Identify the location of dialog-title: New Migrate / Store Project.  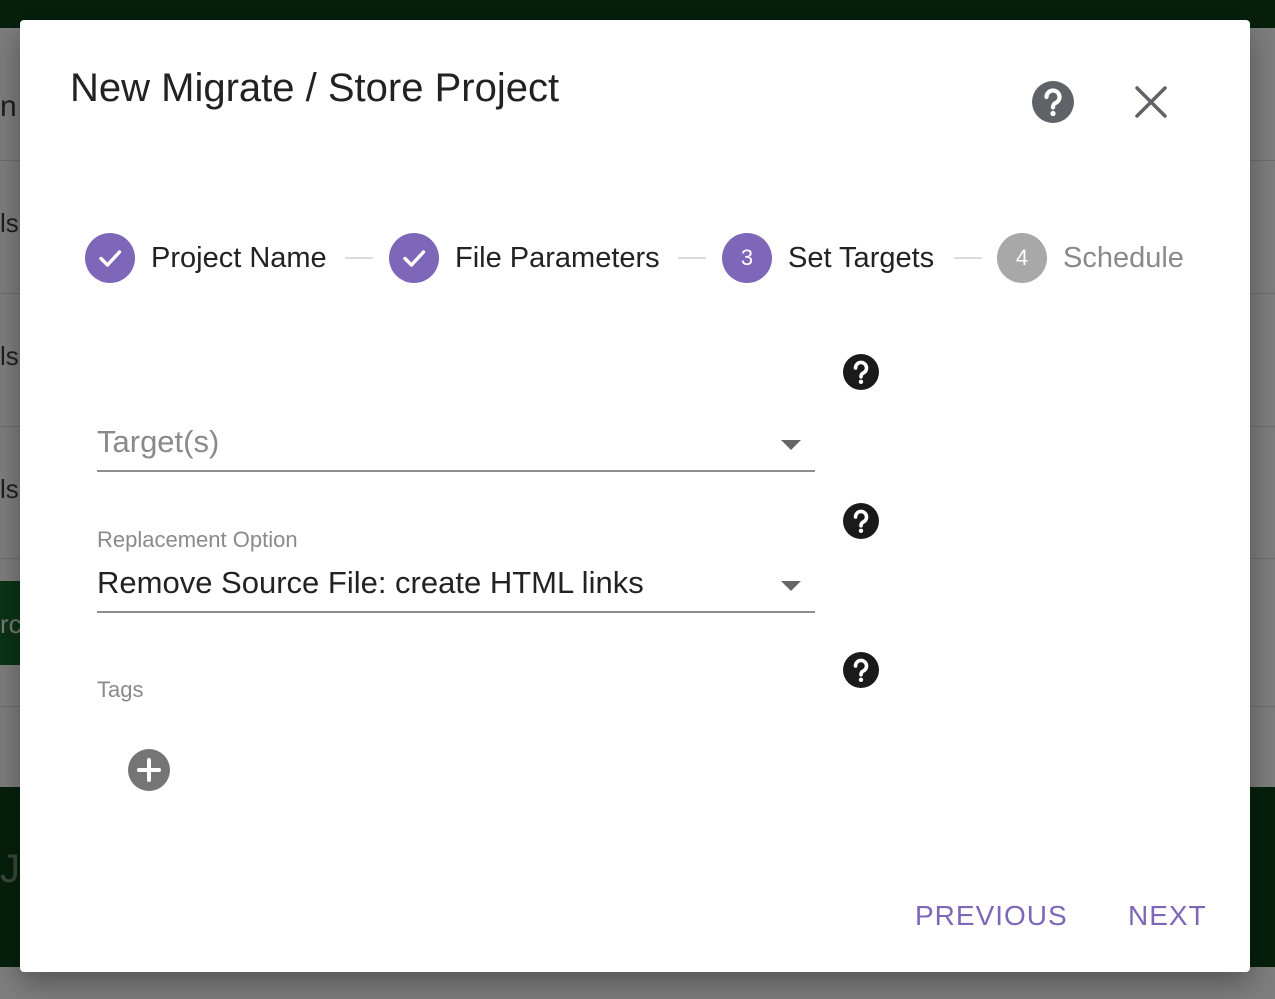
(315, 88).